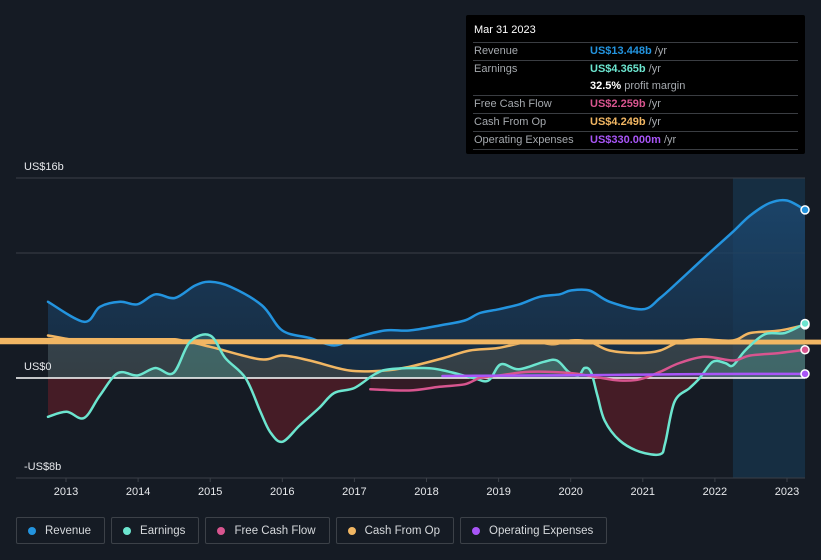 This screenshot has height=560, width=821. I want to click on legend-item-earnings: Earnings, so click(155, 530).